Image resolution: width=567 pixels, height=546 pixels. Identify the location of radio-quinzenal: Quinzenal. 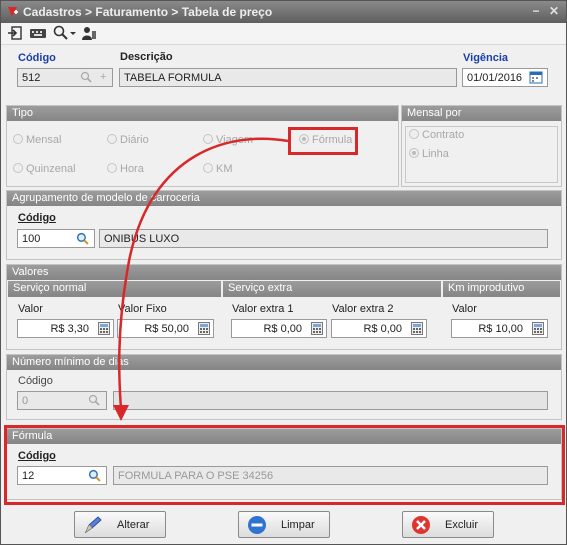
(44, 169).